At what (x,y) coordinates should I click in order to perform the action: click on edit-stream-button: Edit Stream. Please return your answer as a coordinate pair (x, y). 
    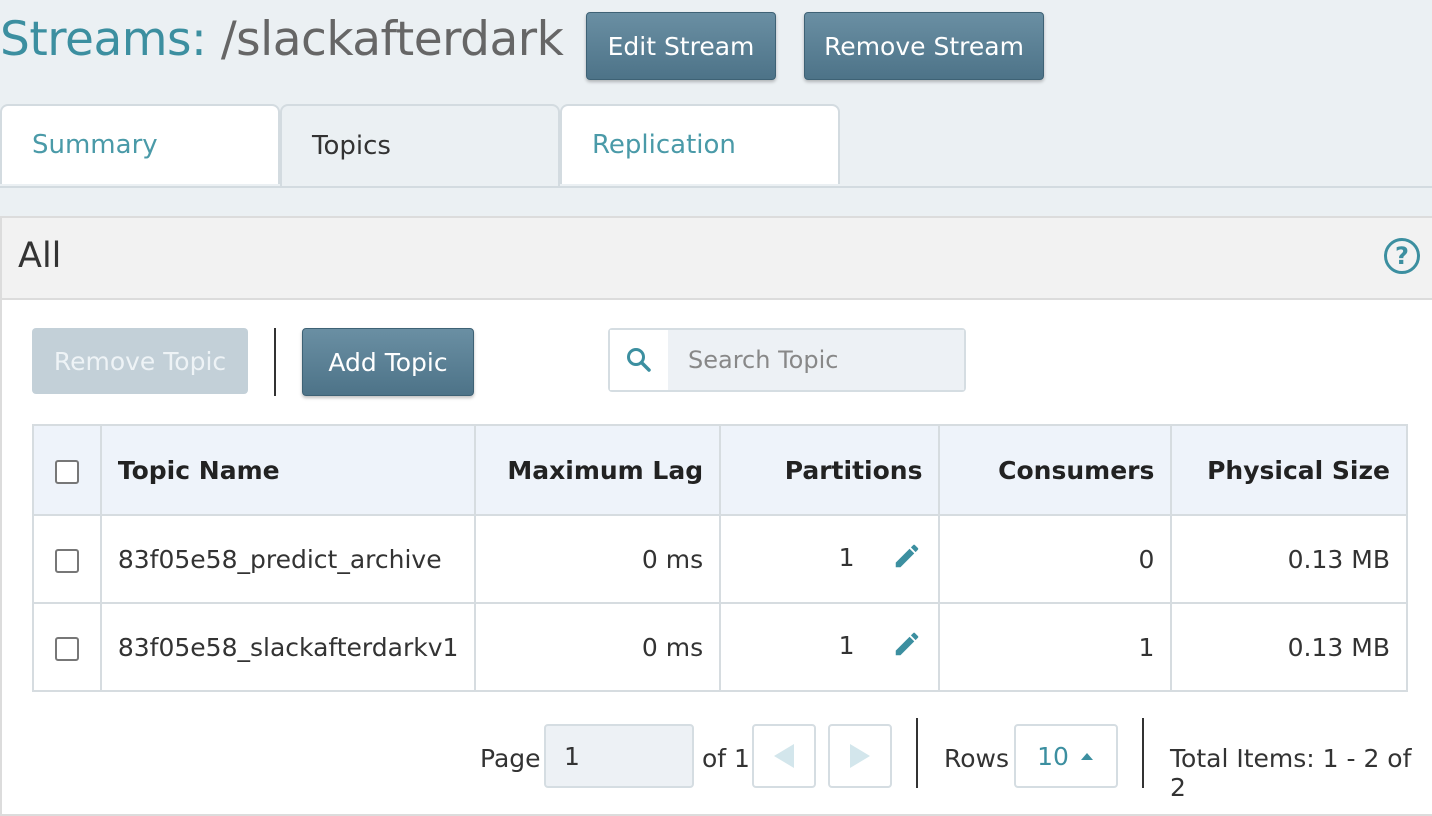
    Looking at the image, I should click on (681, 46).